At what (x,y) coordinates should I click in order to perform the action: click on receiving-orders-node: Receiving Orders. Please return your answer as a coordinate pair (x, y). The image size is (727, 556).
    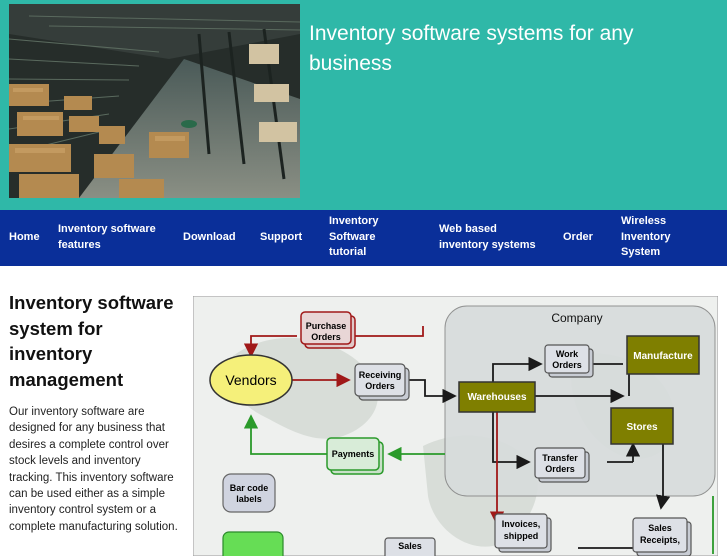
    Looking at the image, I should click on (382, 382).